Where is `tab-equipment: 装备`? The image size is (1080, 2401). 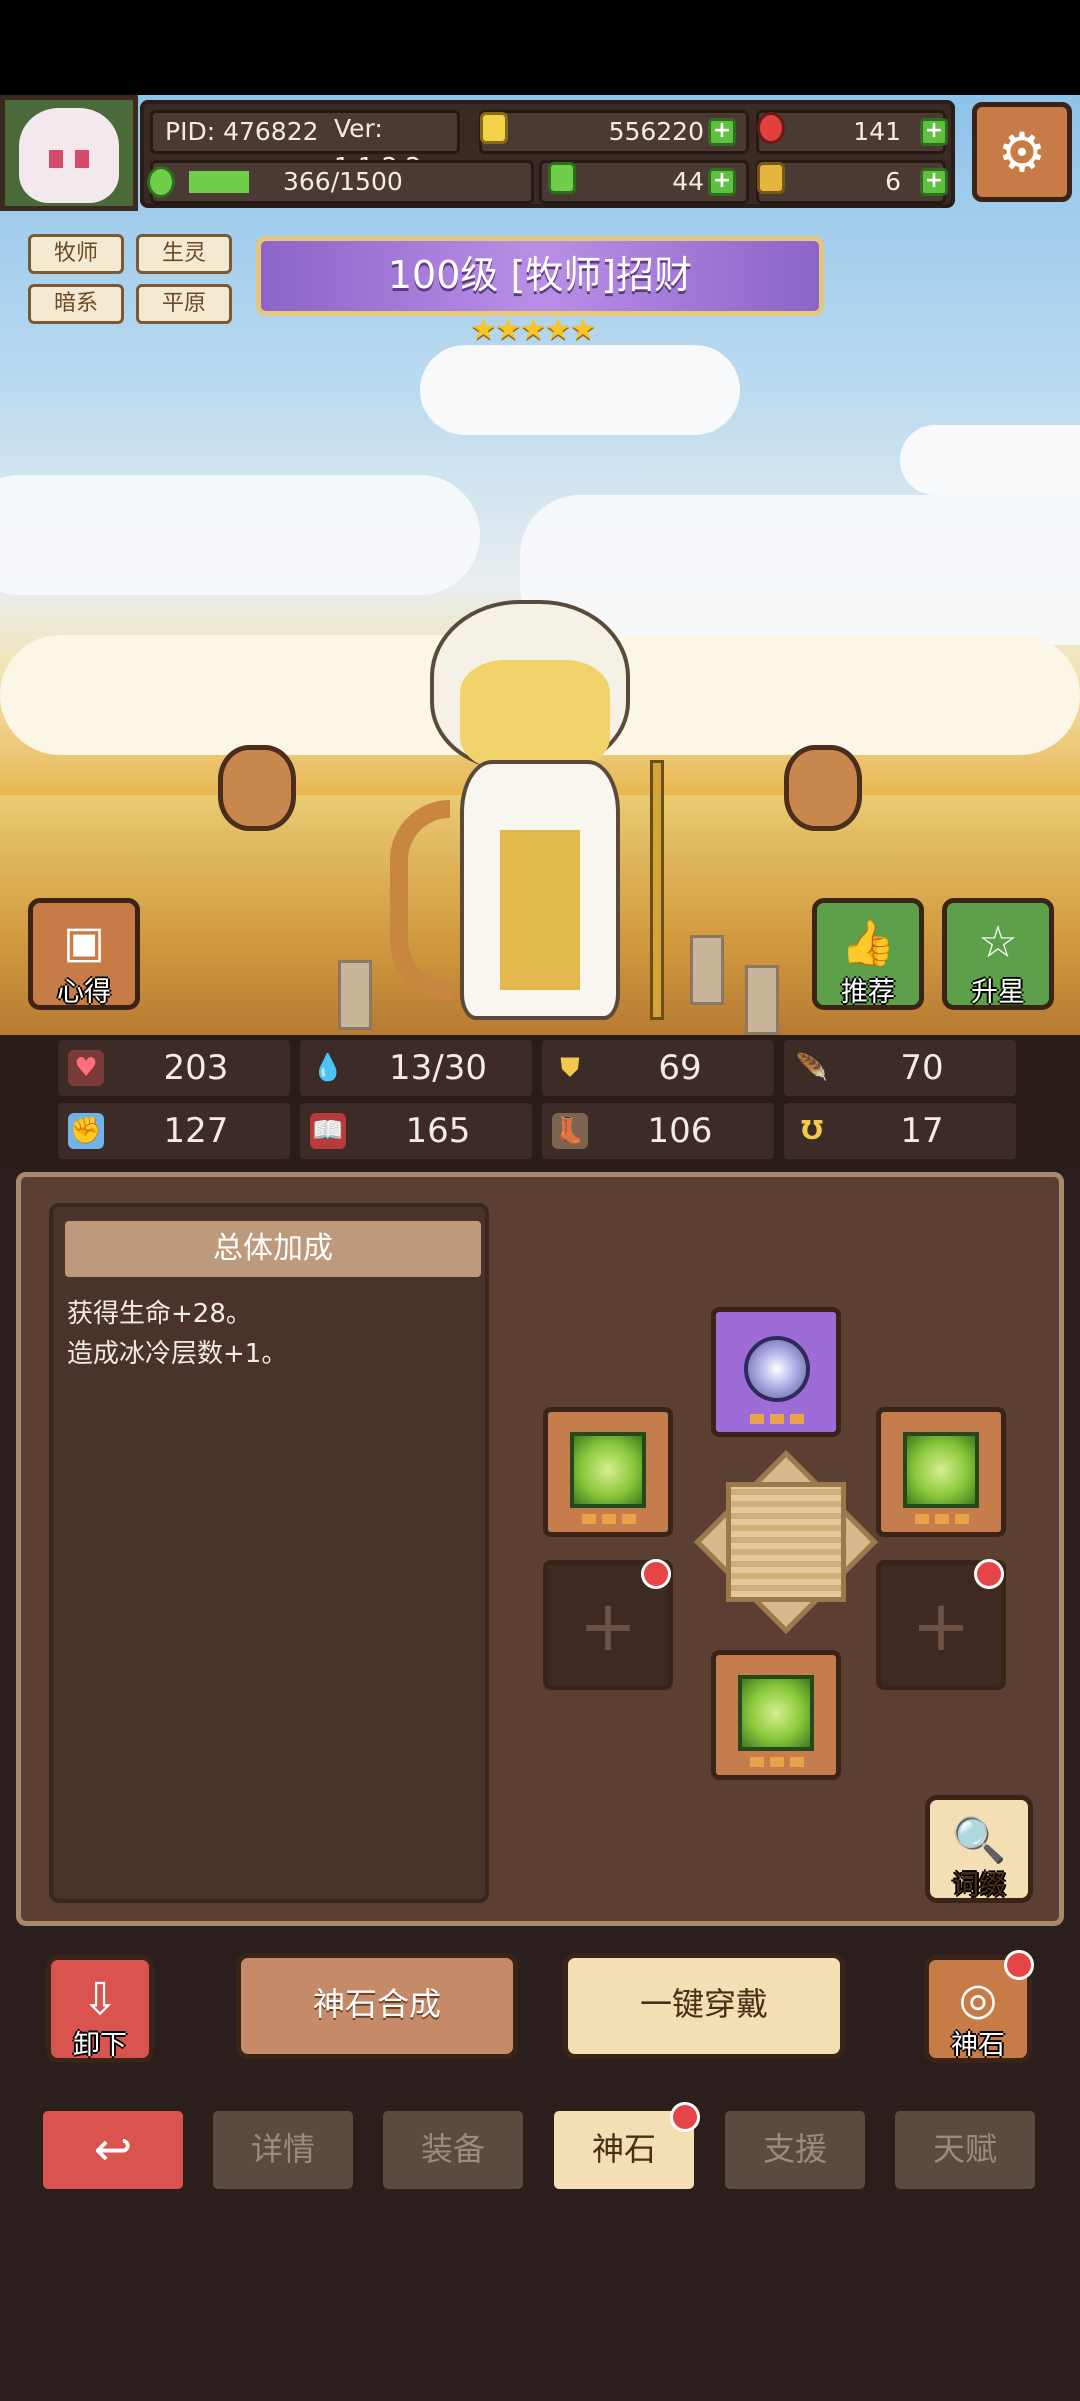 tab-equipment: 装备 is located at coordinates (453, 2150).